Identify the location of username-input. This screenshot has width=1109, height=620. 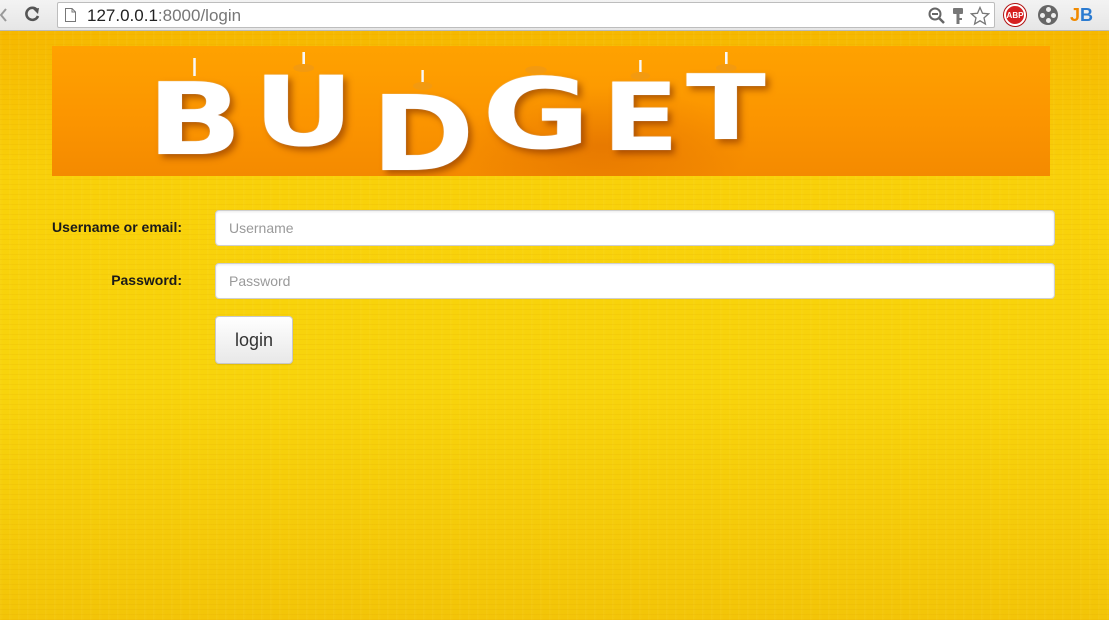
(635, 228).